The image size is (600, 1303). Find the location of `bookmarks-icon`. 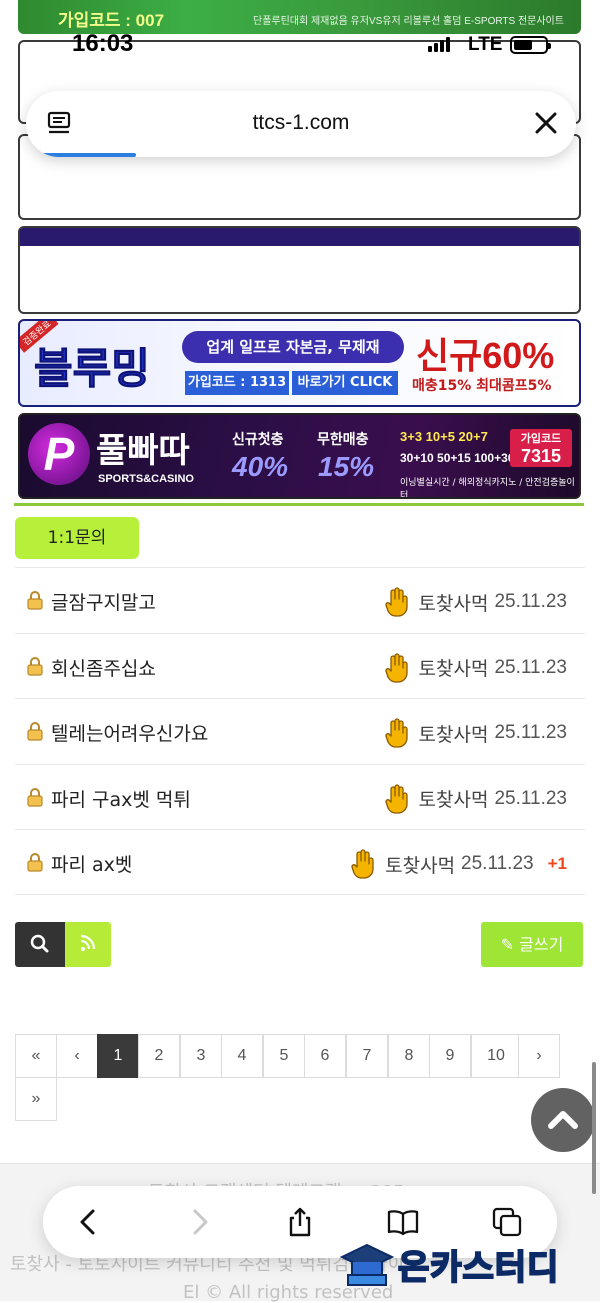

bookmarks-icon is located at coordinates (403, 1222).